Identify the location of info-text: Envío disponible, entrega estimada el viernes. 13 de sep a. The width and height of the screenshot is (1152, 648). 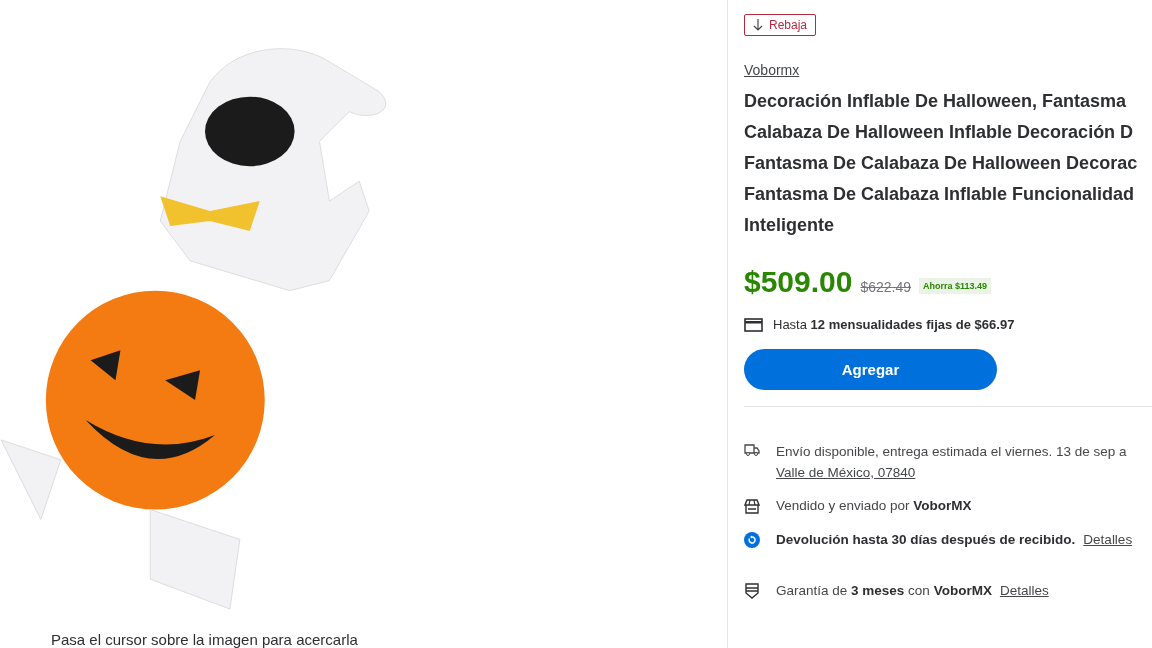
(951, 452).